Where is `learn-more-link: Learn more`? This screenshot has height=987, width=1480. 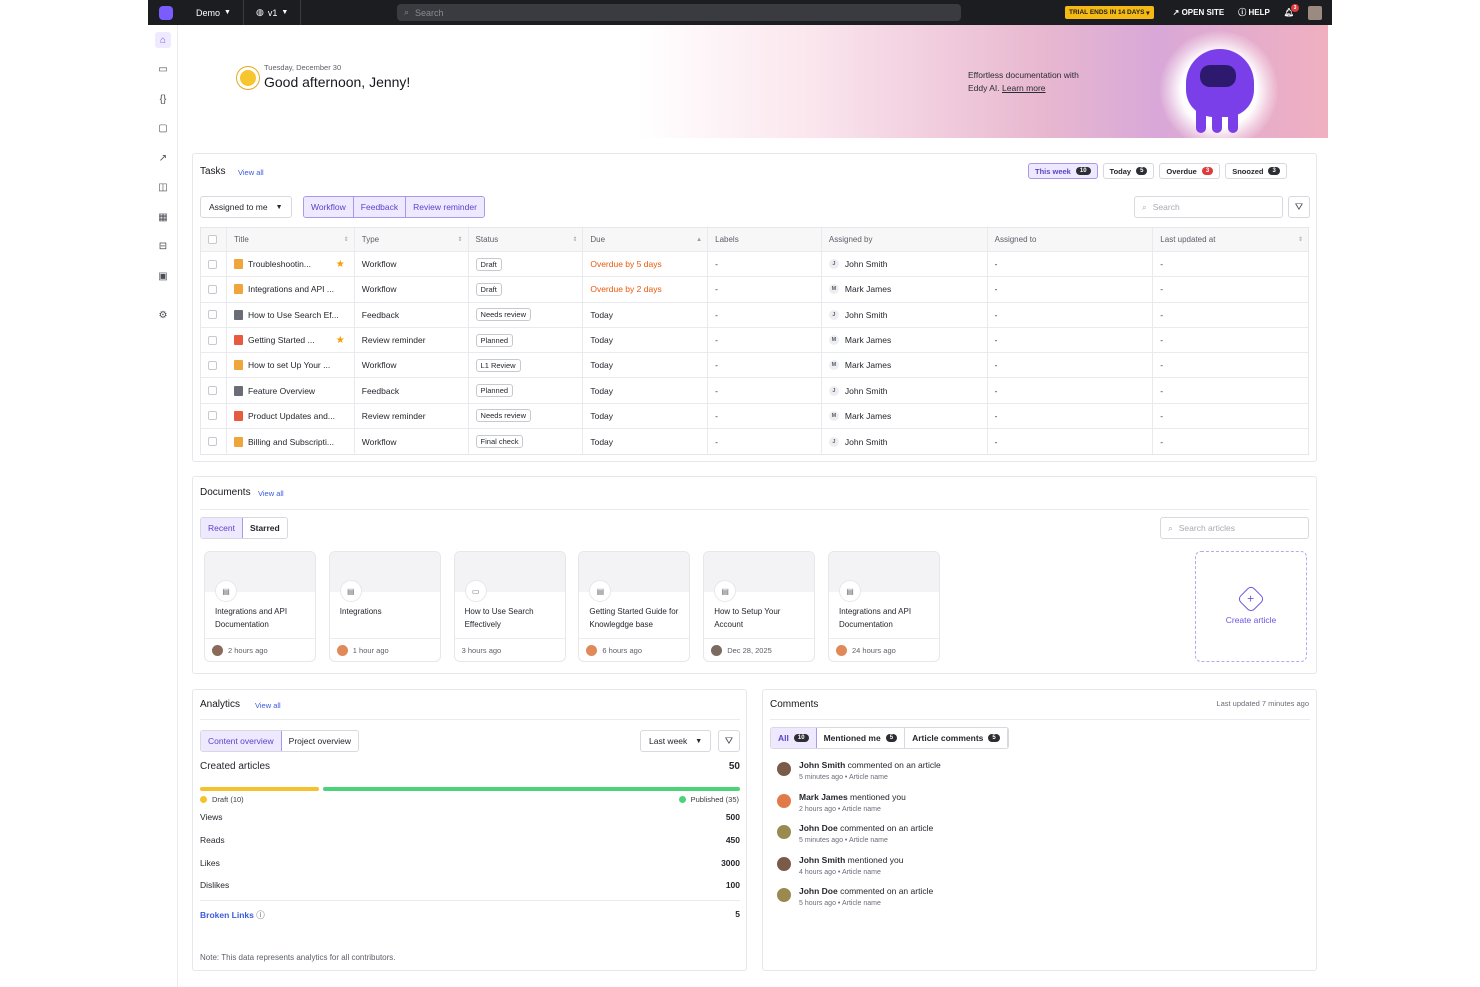
learn-more-link: Learn more is located at coordinates (1023, 88).